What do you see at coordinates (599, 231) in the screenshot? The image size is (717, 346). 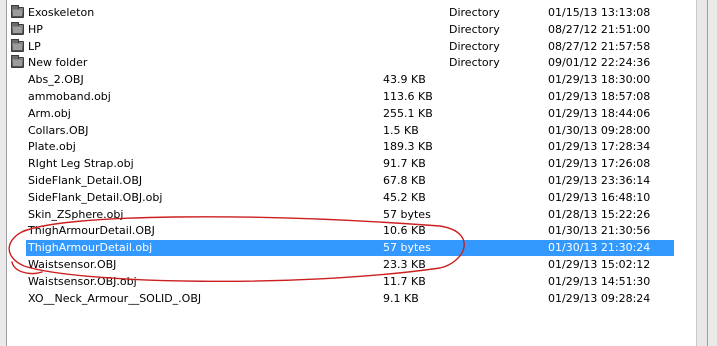 I see `file-date: 01/30/13 21:30:56` at bounding box center [599, 231].